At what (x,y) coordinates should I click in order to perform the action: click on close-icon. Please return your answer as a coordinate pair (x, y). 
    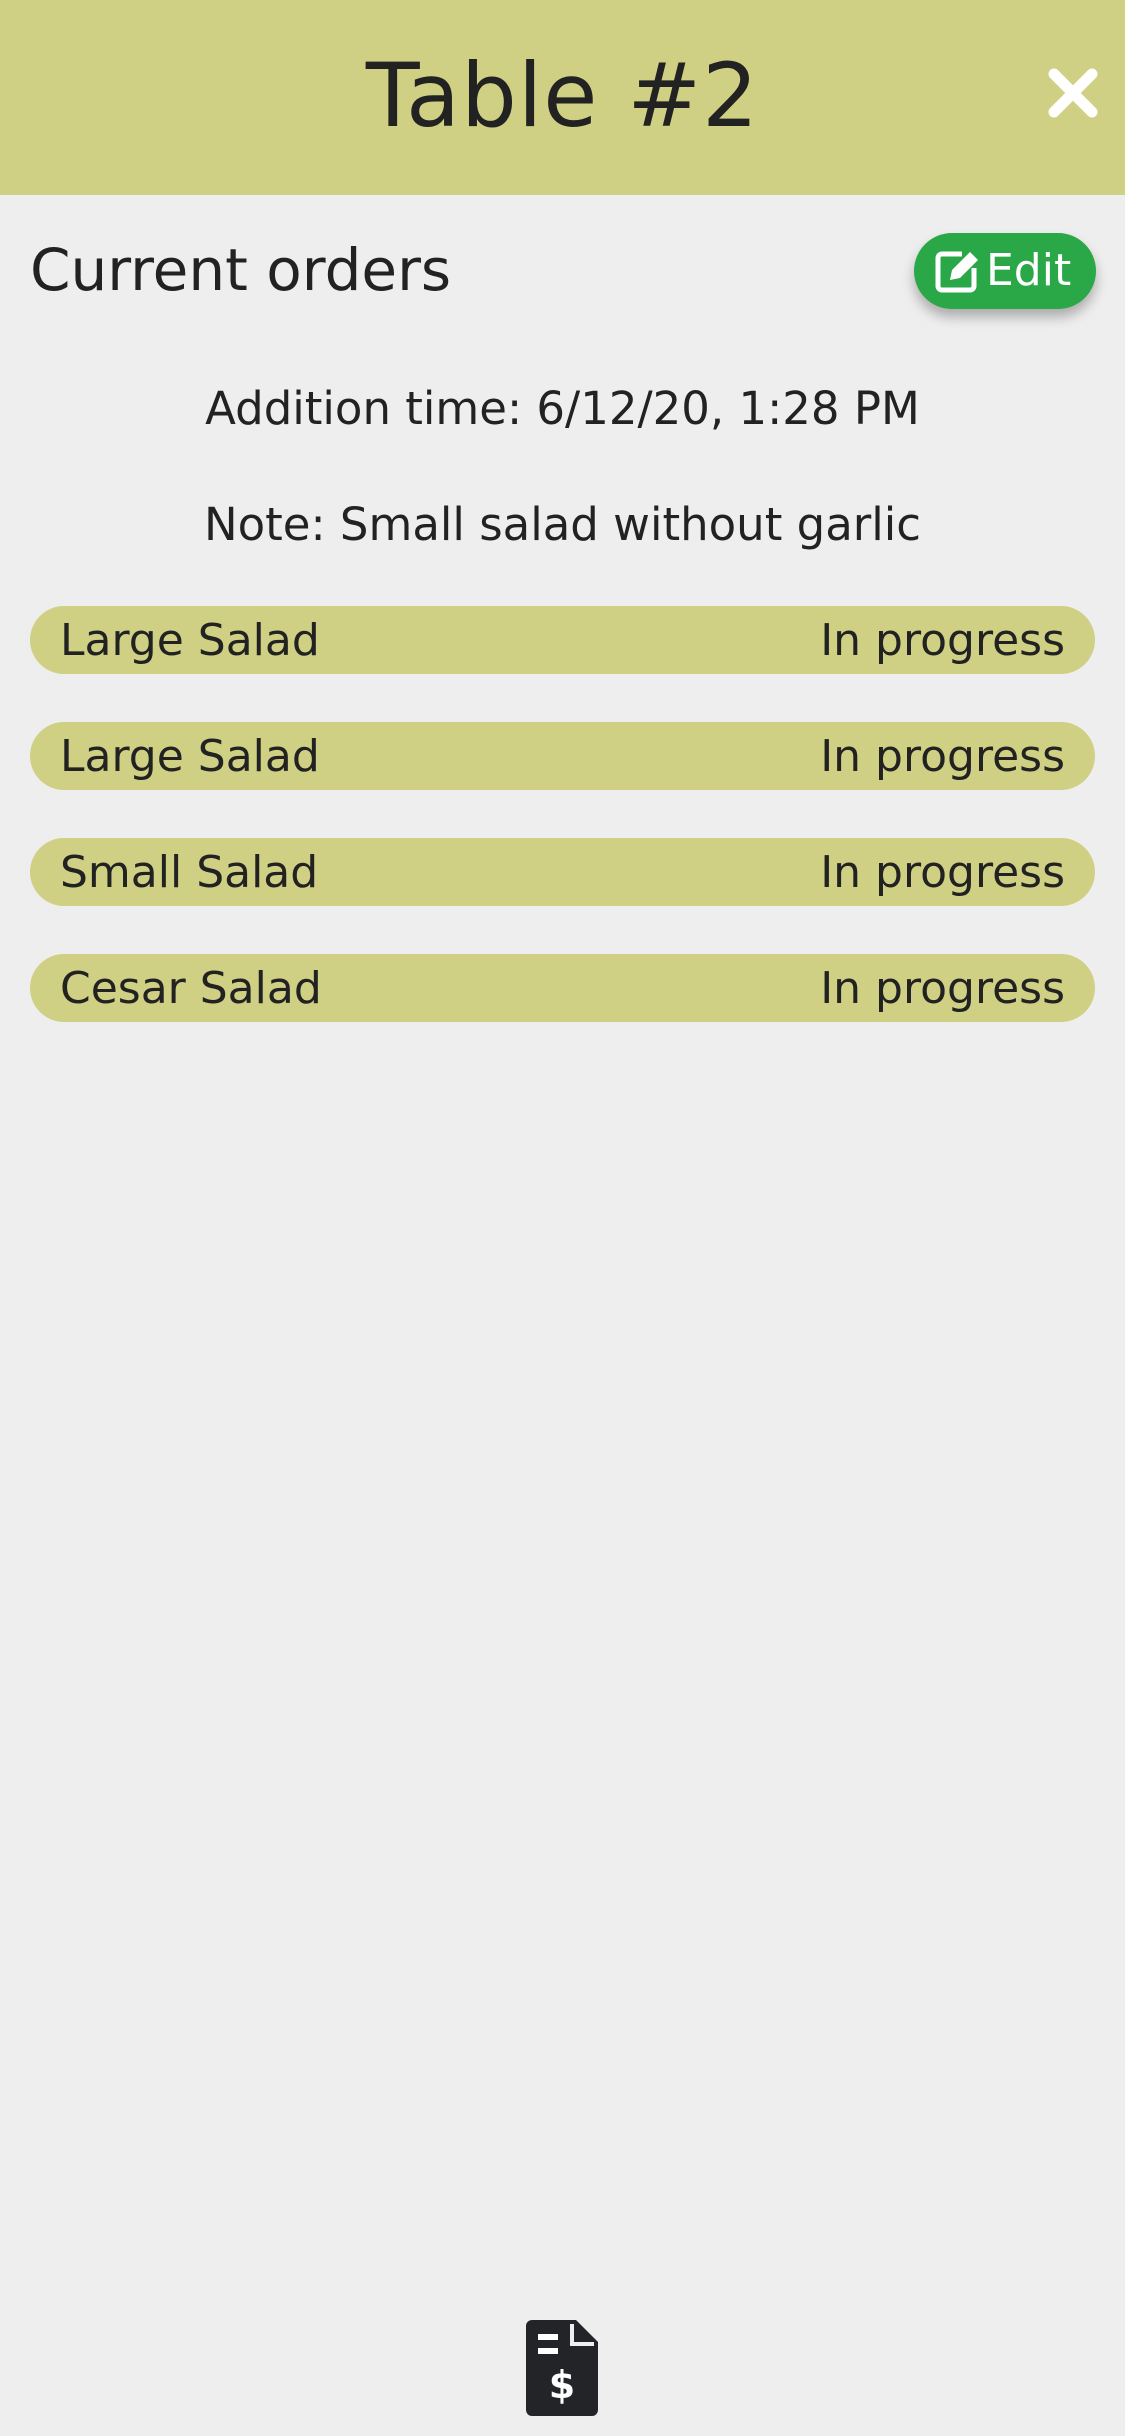
    Looking at the image, I should click on (1073, 93).